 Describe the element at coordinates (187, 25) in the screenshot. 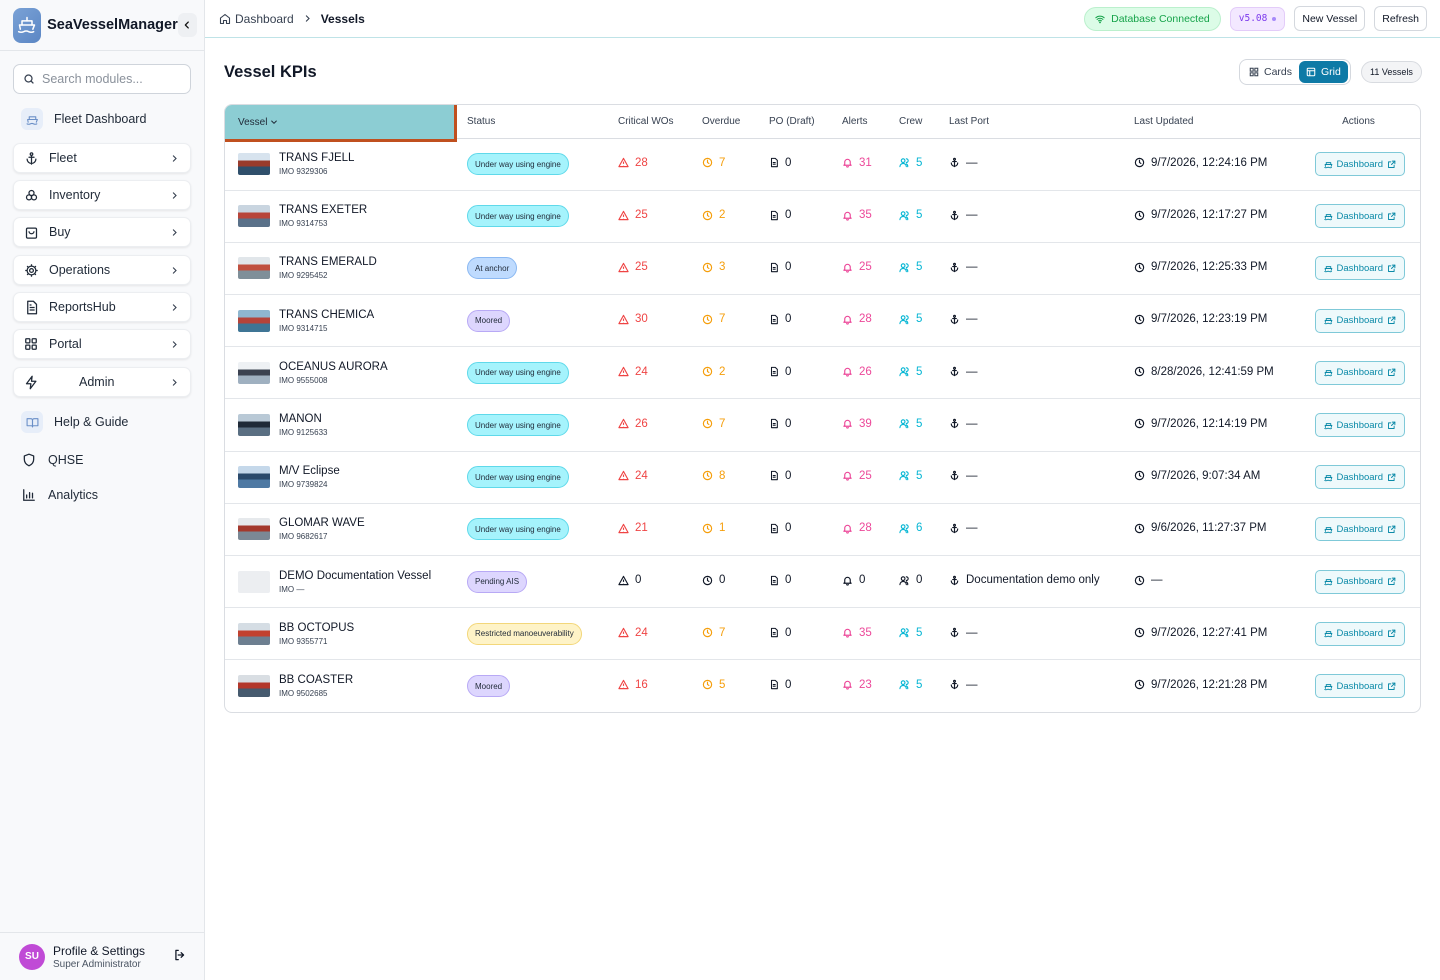

I see `collapse-sidebar-button` at that location.